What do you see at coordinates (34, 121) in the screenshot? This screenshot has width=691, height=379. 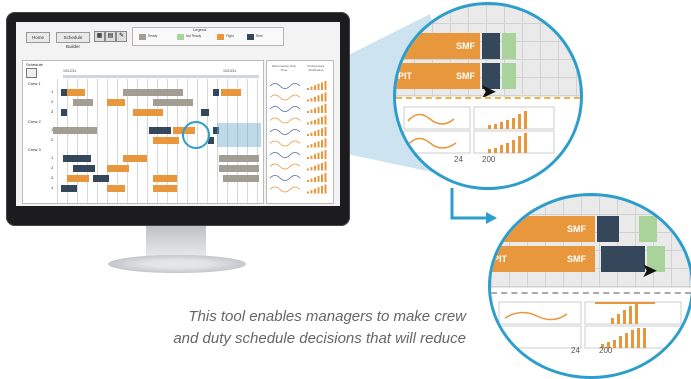 I see `crew-label-2: Crew 2` at bounding box center [34, 121].